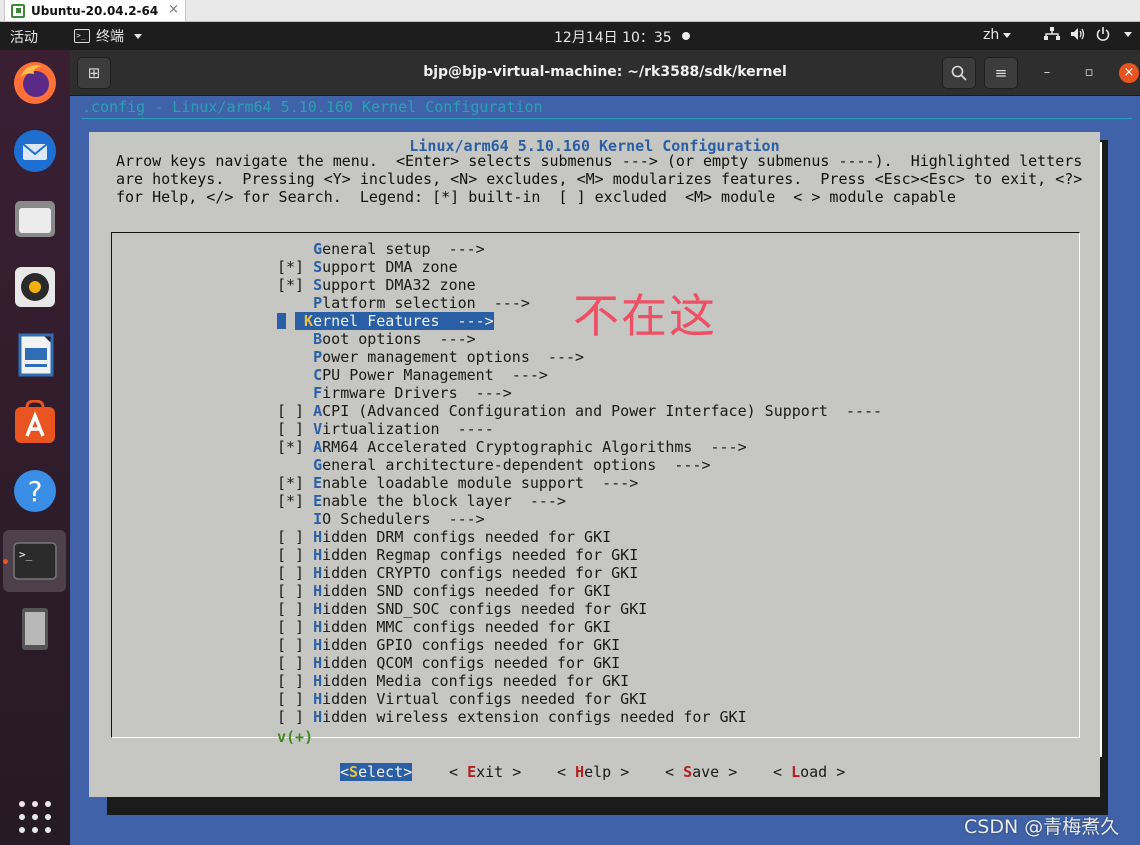 This screenshot has width=1140, height=845. I want to click on app-menu: >_ 终端, so click(108, 36).